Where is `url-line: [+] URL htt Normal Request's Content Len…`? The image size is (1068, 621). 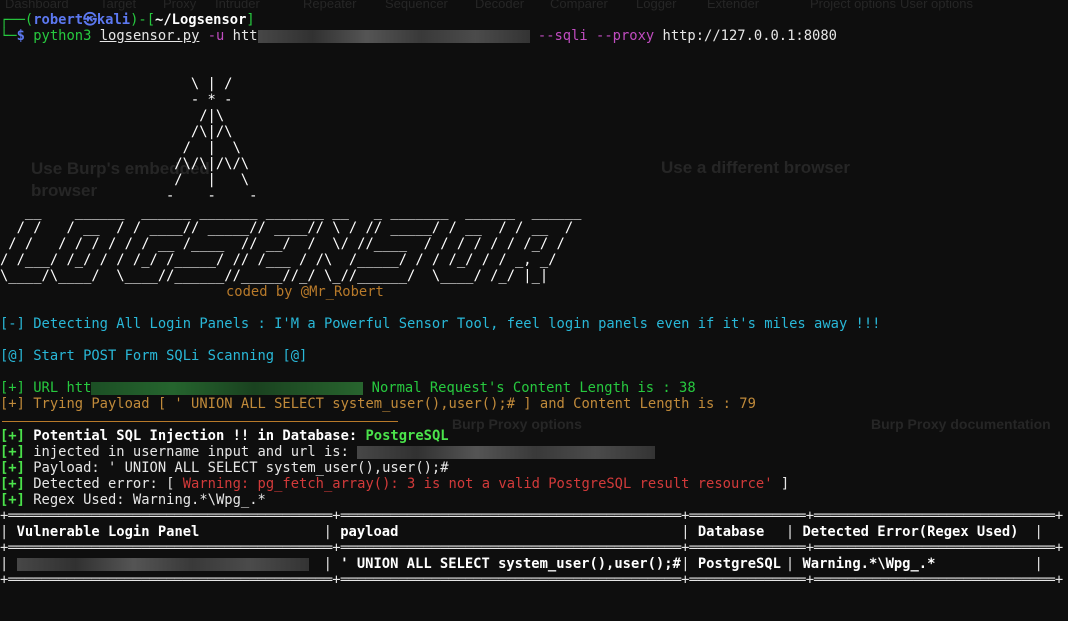 url-line: [+] URL htt Normal Request's Content Len… is located at coordinates (534, 388).